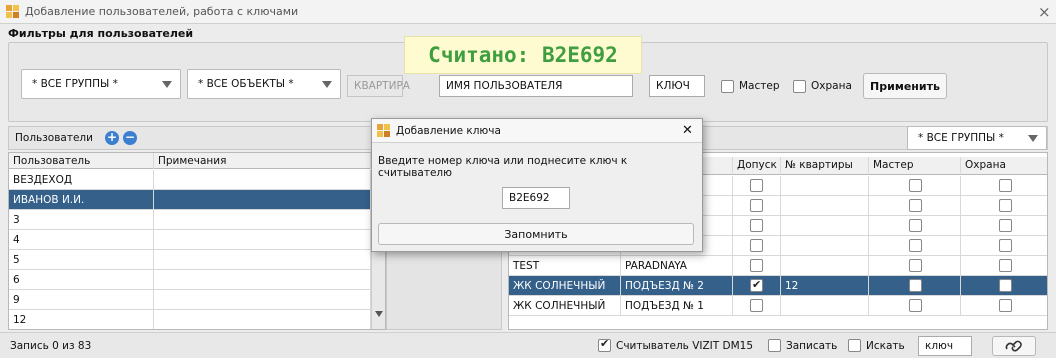 This screenshot has width=1056, height=358. Describe the element at coordinates (1014, 346) in the screenshot. I see `link-button` at that location.